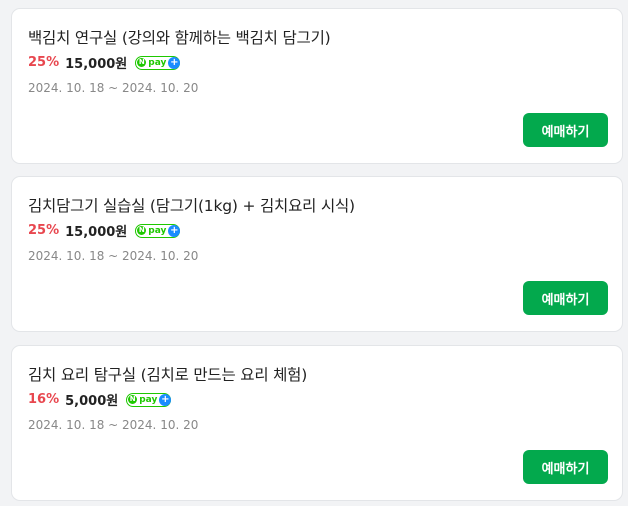  I want to click on price-row: 16% 5,000원 N pay +, so click(100, 399).